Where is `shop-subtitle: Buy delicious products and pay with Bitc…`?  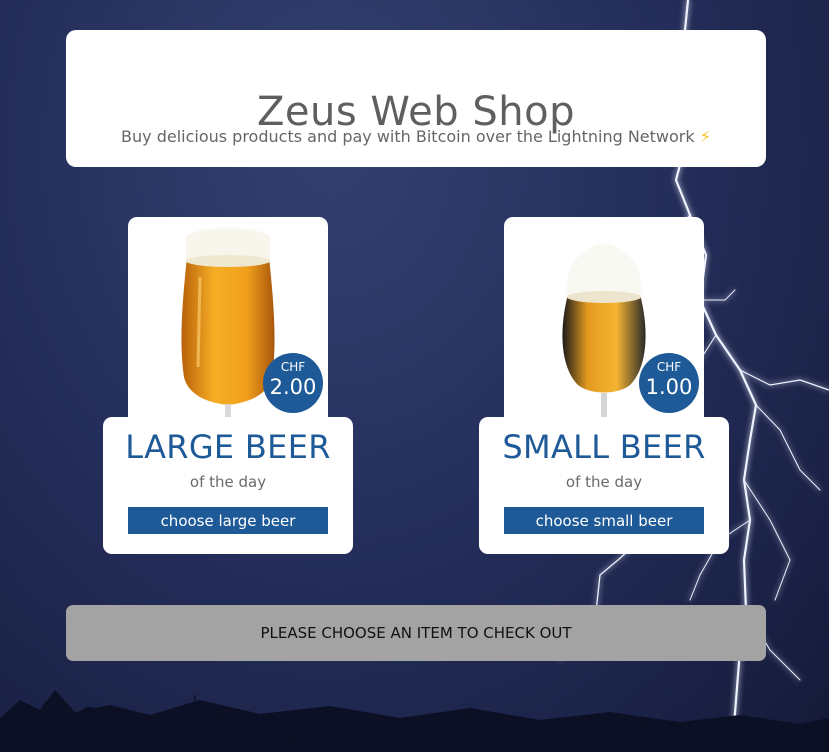
shop-subtitle: Buy delicious products and pay with Bitc… is located at coordinates (416, 136).